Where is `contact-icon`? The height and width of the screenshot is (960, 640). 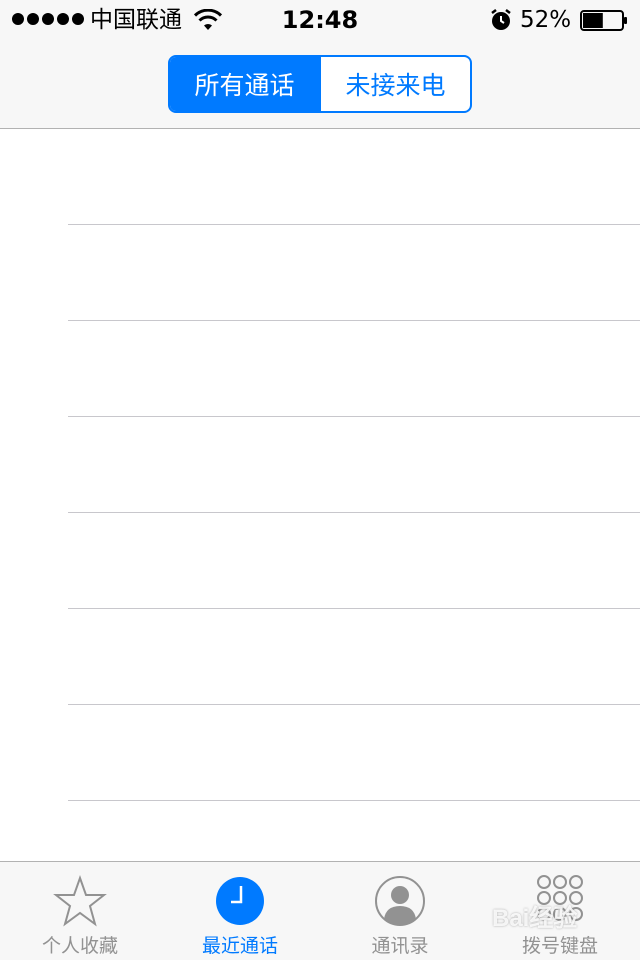
contact-icon is located at coordinates (400, 901).